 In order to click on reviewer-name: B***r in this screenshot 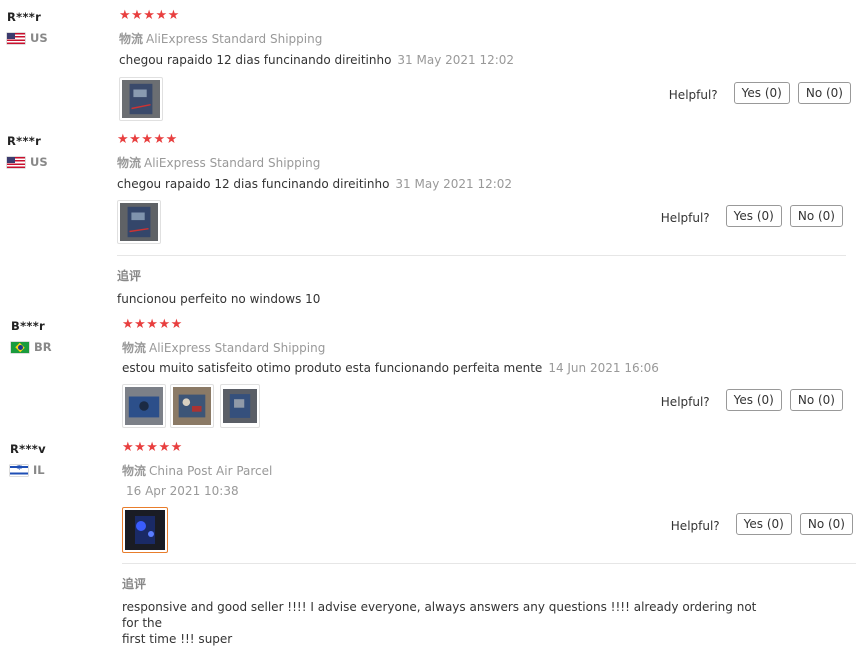, I will do `click(28, 326)`.